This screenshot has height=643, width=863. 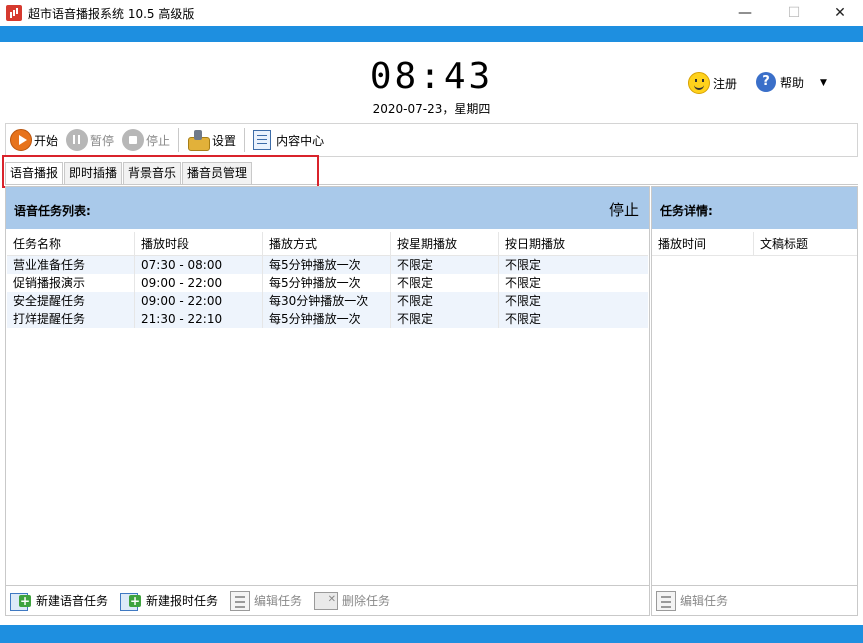 I want to click on table-cell: 每30分钟播放一次, so click(x=327, y=301).